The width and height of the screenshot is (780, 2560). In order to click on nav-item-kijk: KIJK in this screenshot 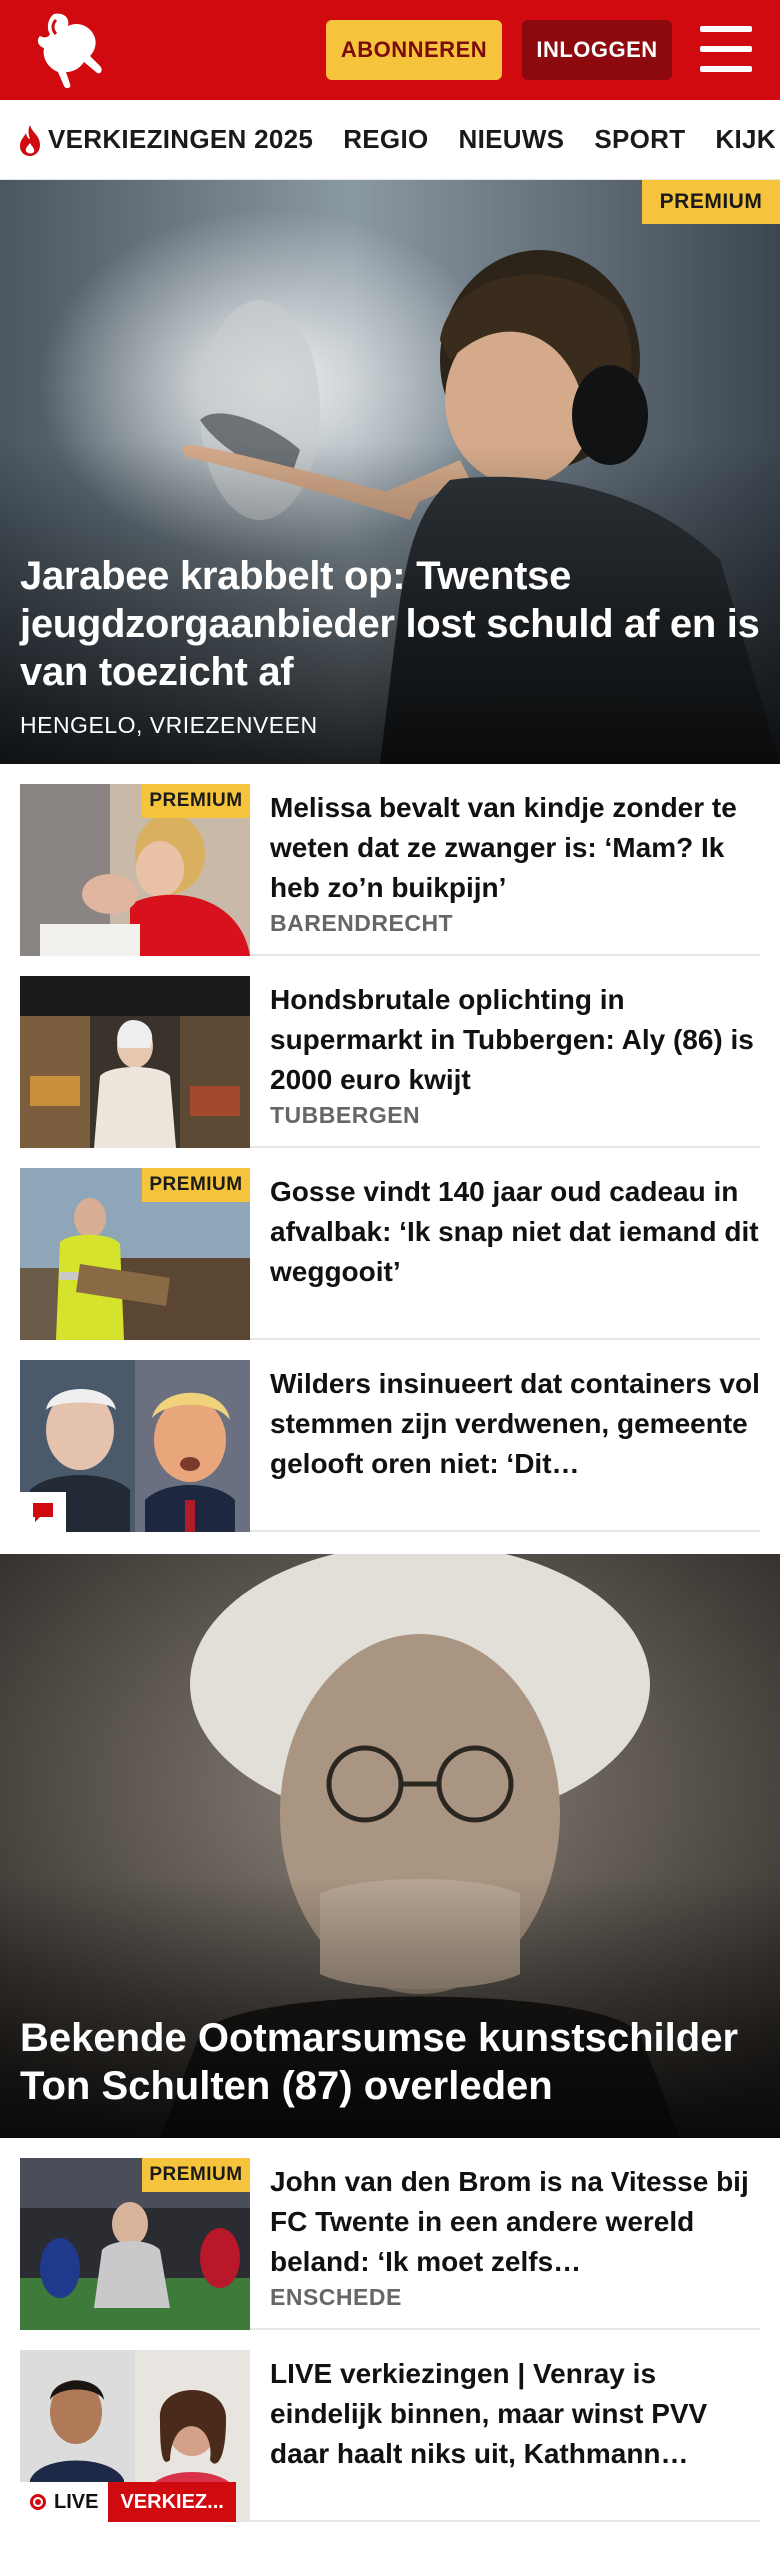, I will do `click(745, 139)`.